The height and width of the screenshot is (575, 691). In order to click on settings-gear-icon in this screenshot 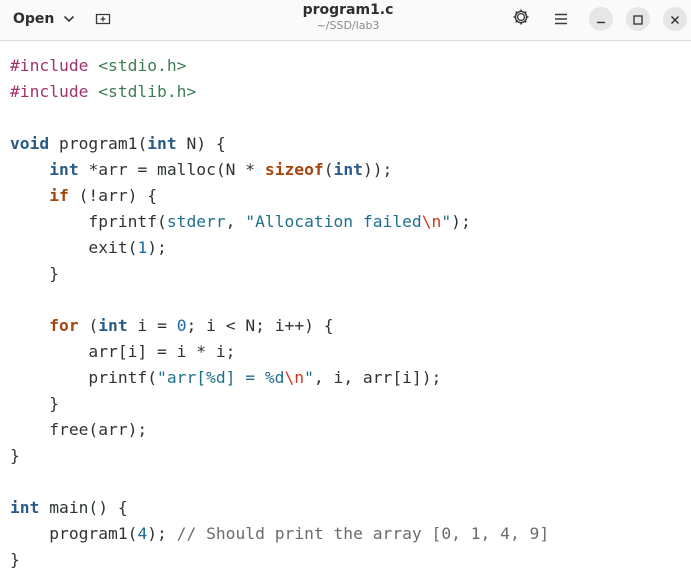, I will do `click(521, 19)`.